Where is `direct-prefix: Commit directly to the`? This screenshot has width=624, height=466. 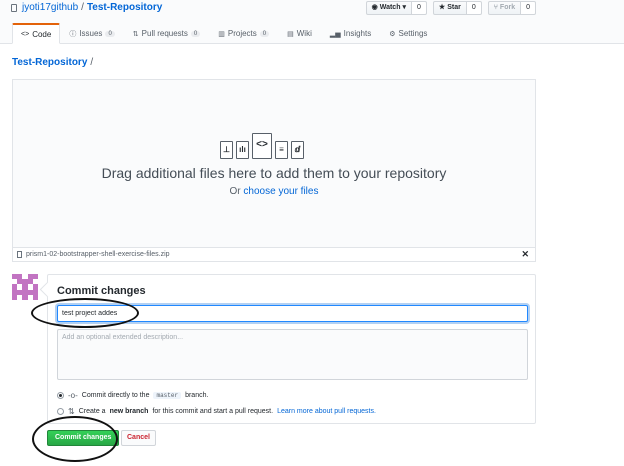
direct-prefix: Commit directly to the is located at coordinates (115, 395).